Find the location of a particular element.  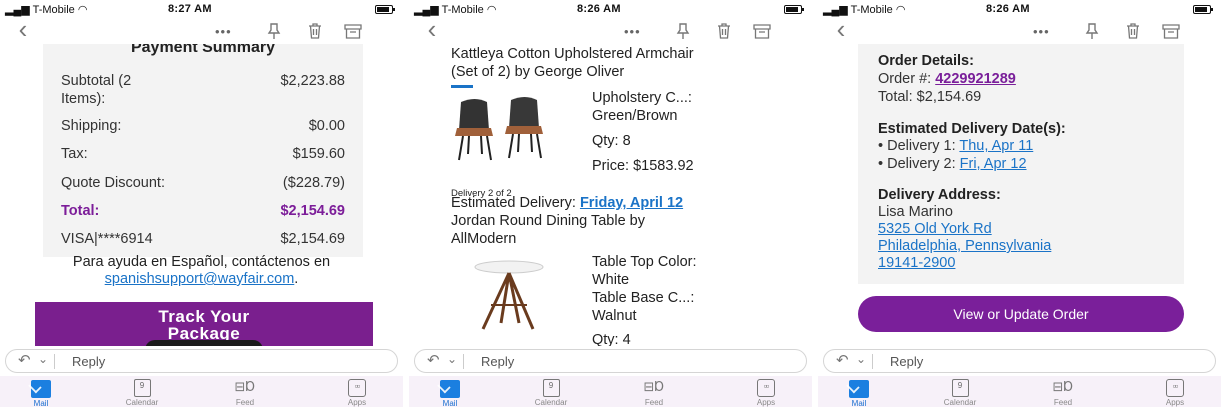

address-line2-link: Philadelphia, Pennsylvania is located at coordinates (964, 246).